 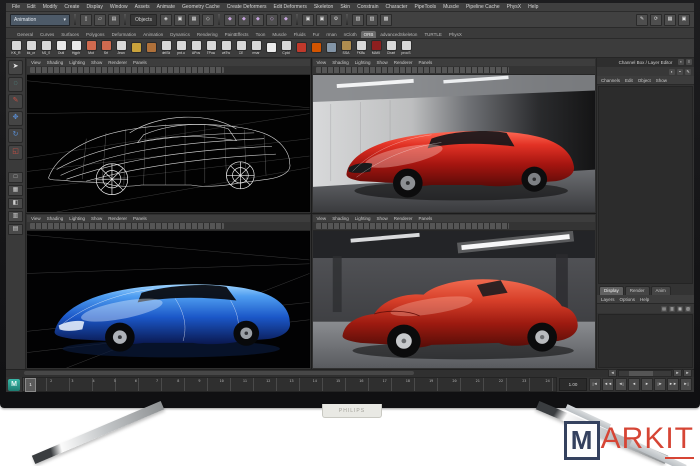 I want to click on channel-speed-icon: ◓, so click(x=680, y=71).